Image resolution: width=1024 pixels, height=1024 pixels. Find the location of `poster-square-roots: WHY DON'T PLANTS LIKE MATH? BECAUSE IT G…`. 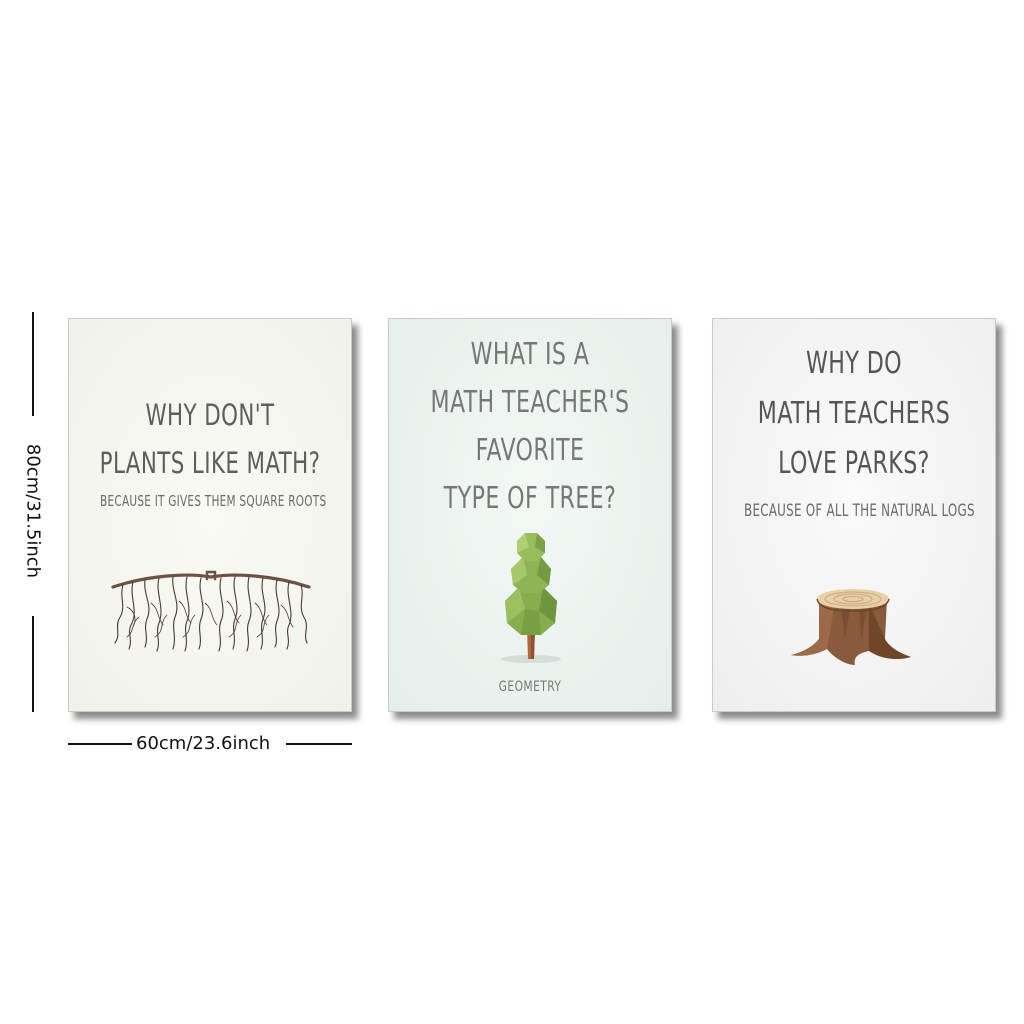

poster-square-roots: WHY DON'T PLANTS LIKE MATH? BECAUSE IT G… is located at coordinates (210, 515).